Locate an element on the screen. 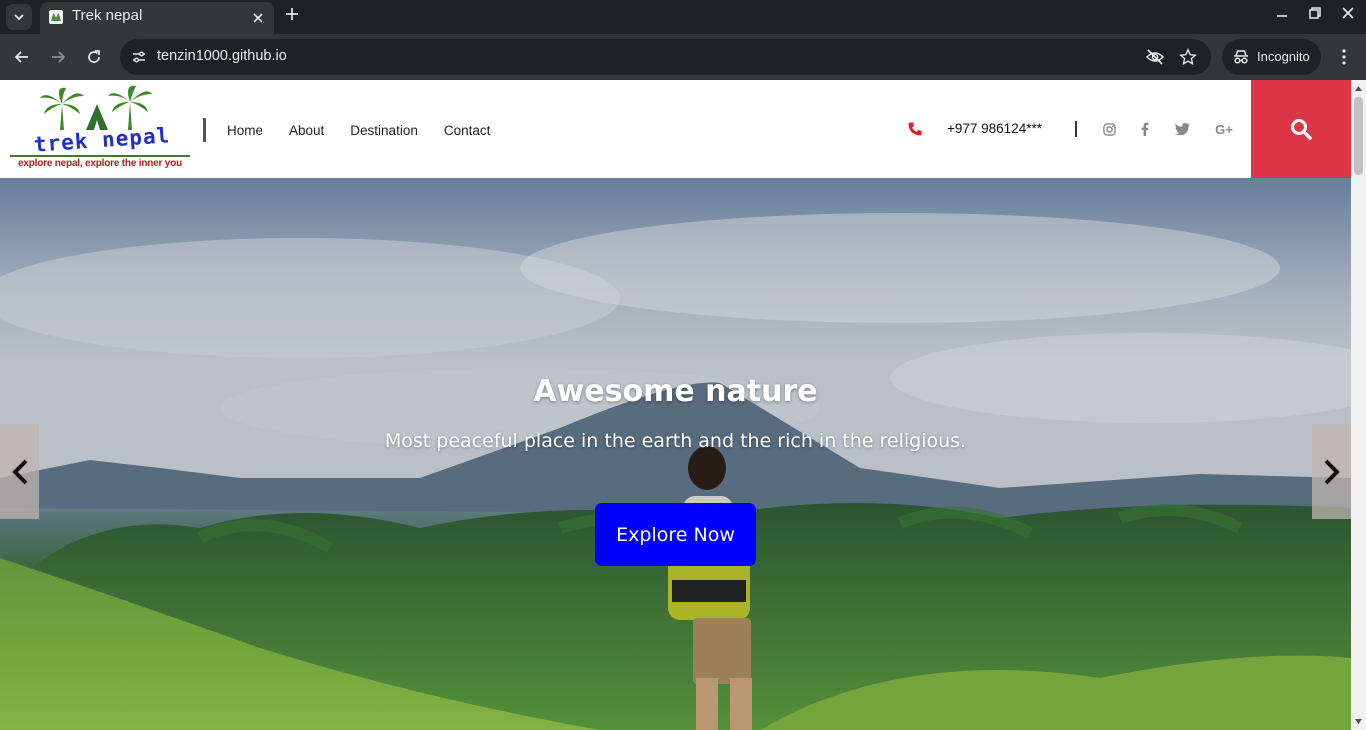 This screenshot has width=1366, height=730. bookmark-button is located at coordinates (1188, 57).